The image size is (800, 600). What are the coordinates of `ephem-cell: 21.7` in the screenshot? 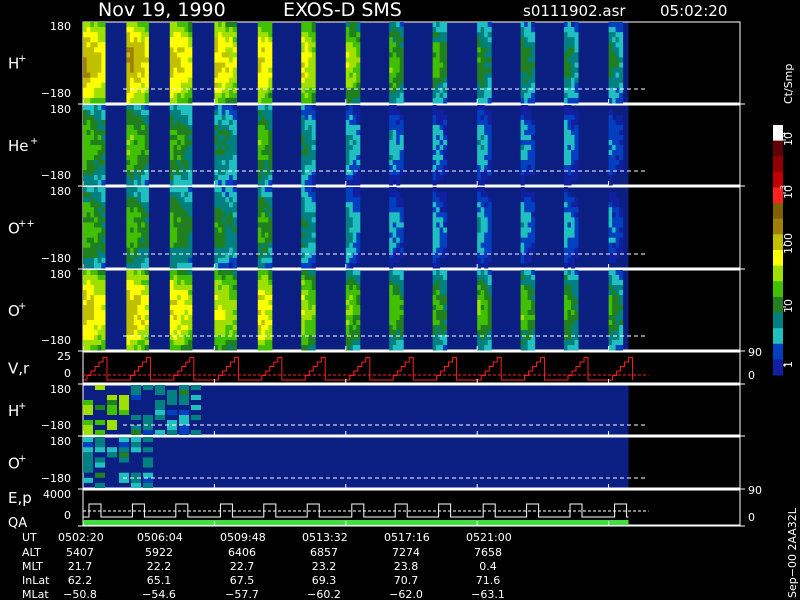 It's located at (80, 566).